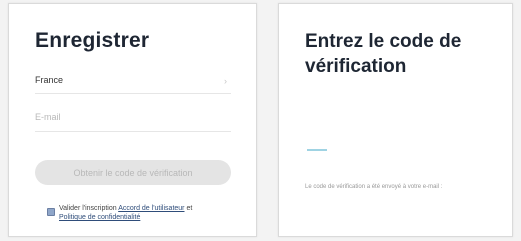 The height and width of the screenshot is (241, 521). I want to click on email-input, so click(133, 117).